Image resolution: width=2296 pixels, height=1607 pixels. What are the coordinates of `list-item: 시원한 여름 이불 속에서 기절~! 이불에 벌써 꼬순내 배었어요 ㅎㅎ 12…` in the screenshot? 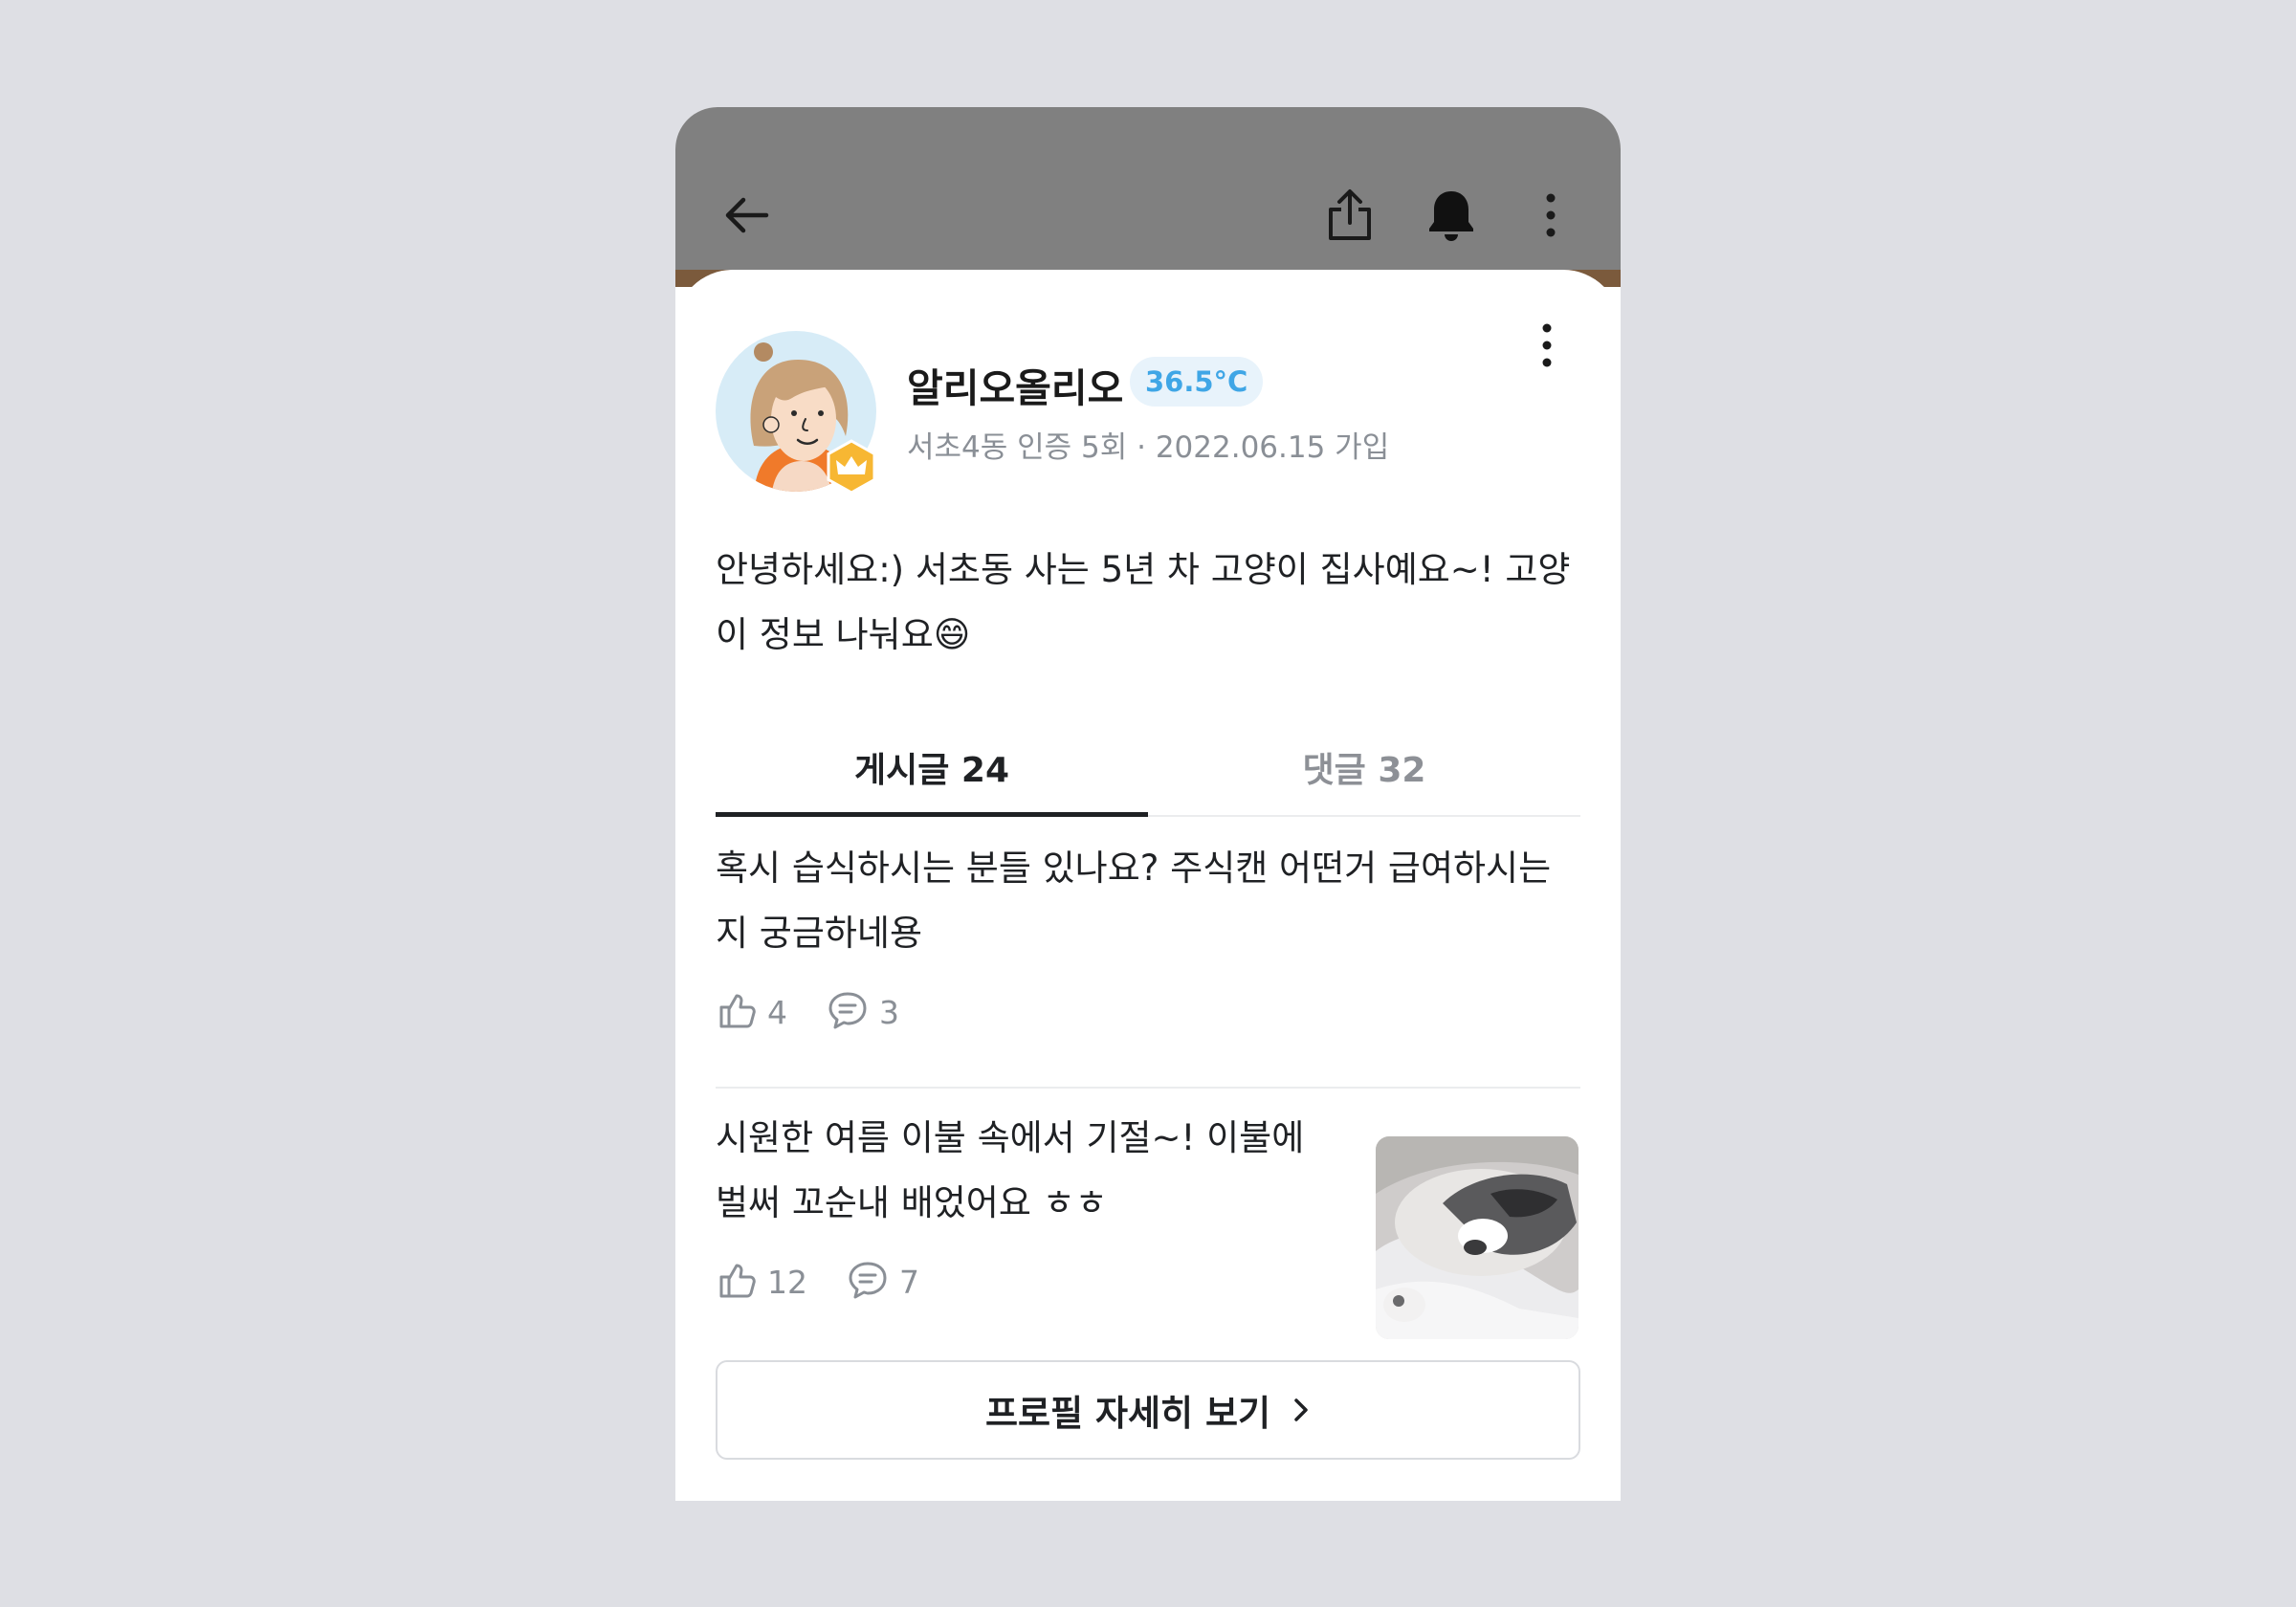 It's located at (1148, 1222).